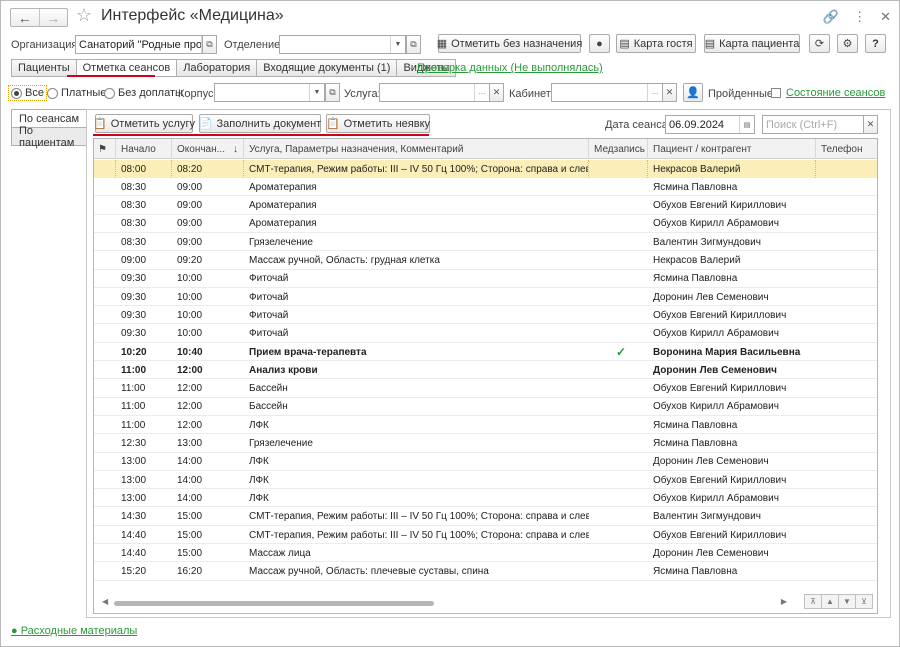 Image resolution: width=900 pixels, height=647 pixels. I want to click on org-field: Санаторий "Родные прос ▼, so click(146, 44).